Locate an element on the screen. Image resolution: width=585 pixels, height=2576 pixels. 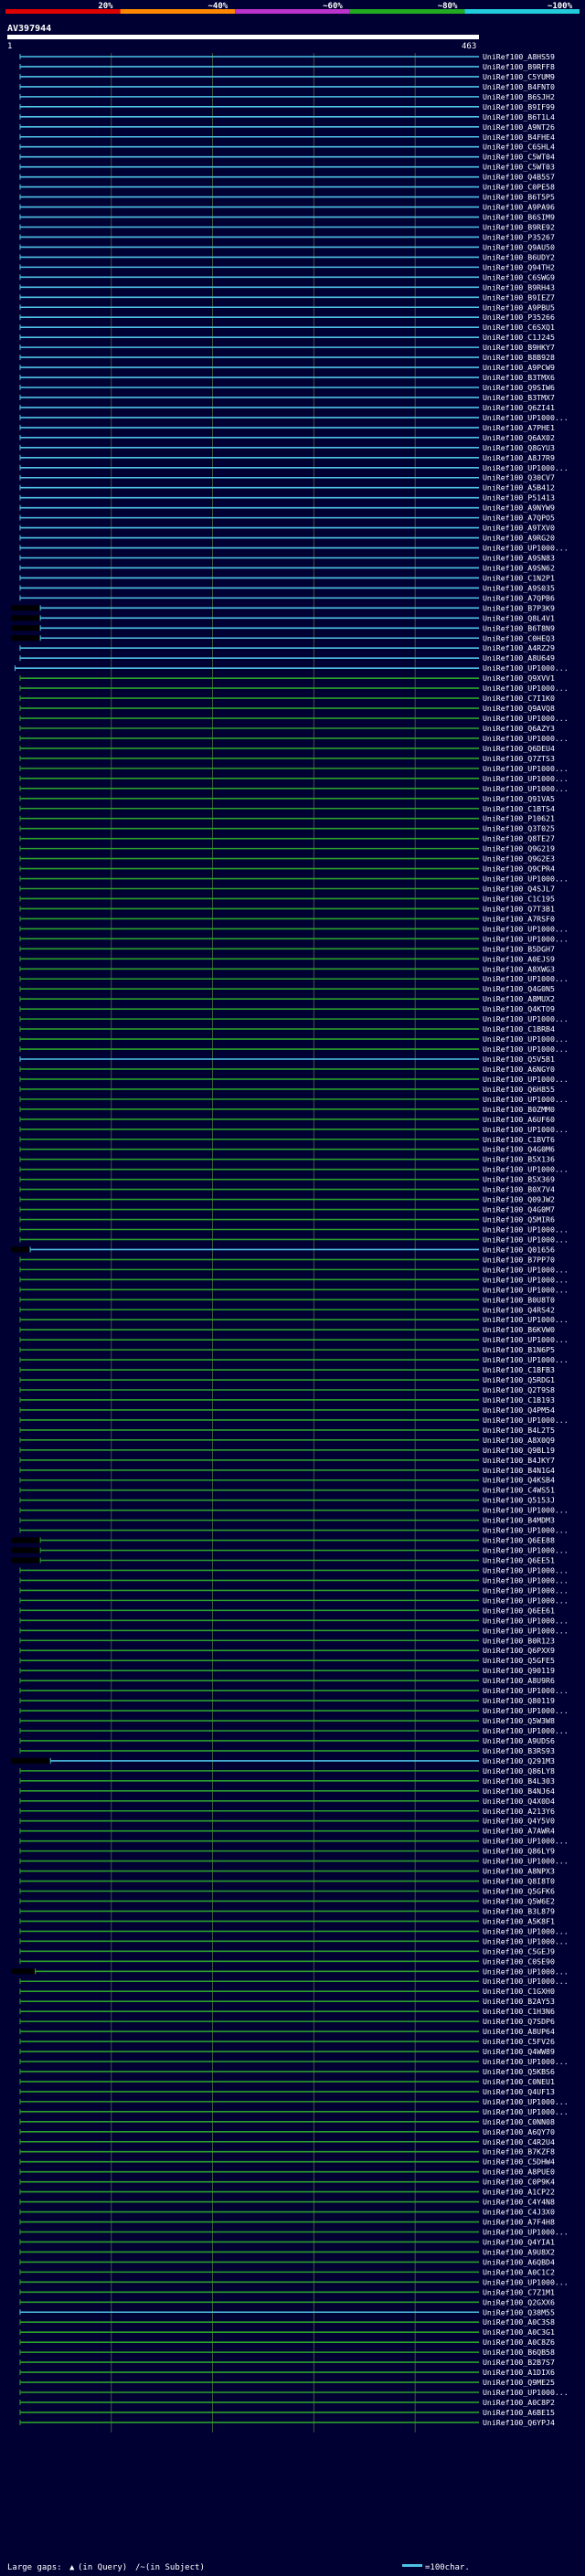
hit-label: UniRef100_Q7ZTS3 is located at coordinates (519, 758).